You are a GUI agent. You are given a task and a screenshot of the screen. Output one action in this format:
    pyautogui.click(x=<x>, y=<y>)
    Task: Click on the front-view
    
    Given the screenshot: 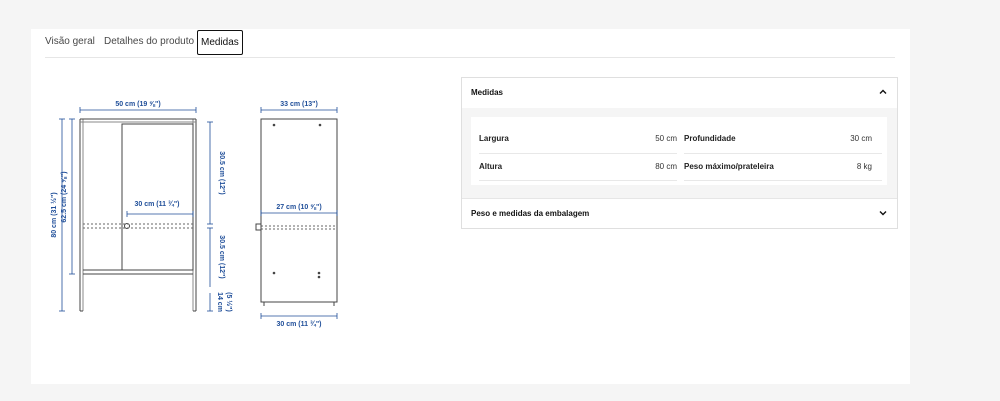 What is the action you would take?
    pyautogui.click(x=138, y=215)
    